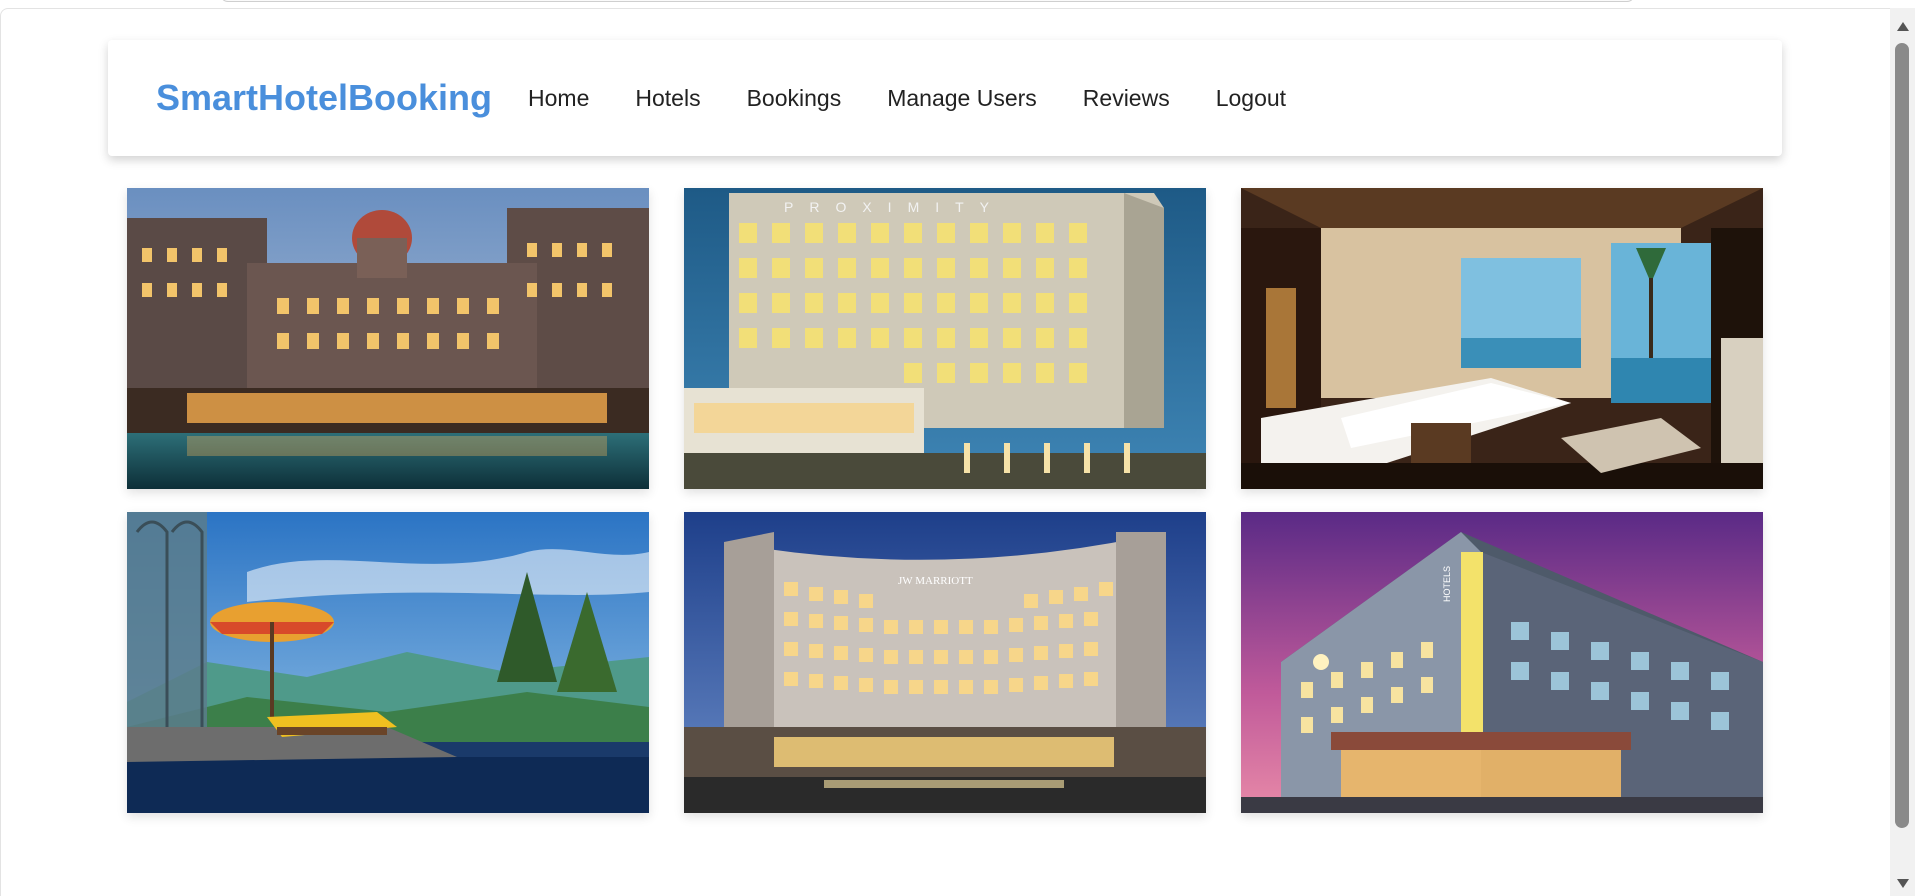 The height and width of the screenshot is (896, 1915). I want to click on modern-hotel-dusk-photo: HOTELS, so click(1502, 662).